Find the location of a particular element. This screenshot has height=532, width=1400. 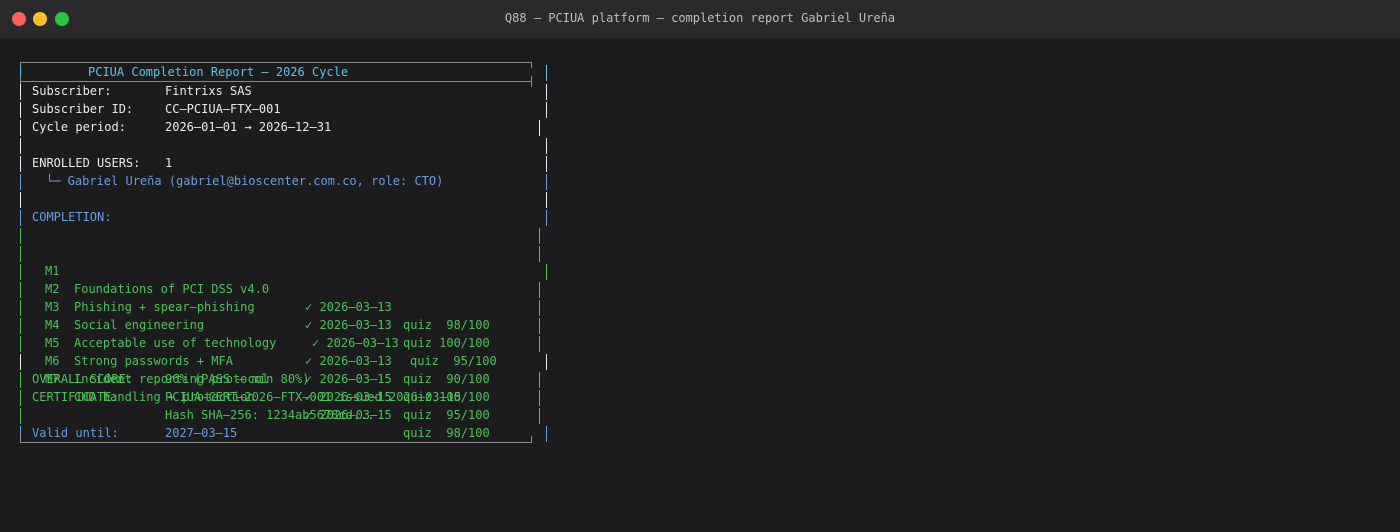

enrolled-row: ENROLLED USERS: 1 is located at coordinates (283, 163).